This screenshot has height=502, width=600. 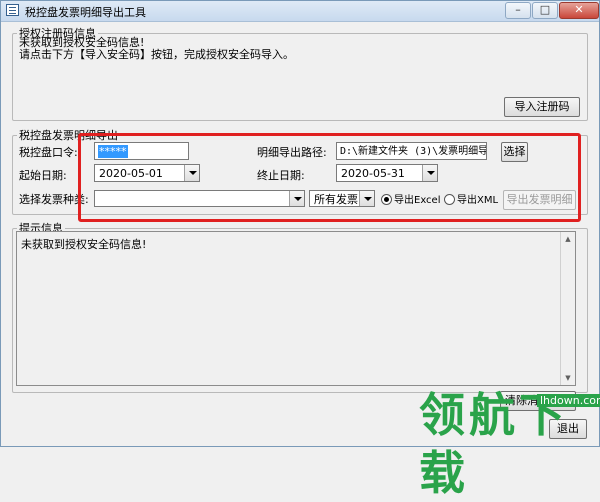 What do you see at coordinates (68, 135) in the screenshot?
I see `export-group-legend: 税控盘发票明细导出` at bounding box center [68, 135].